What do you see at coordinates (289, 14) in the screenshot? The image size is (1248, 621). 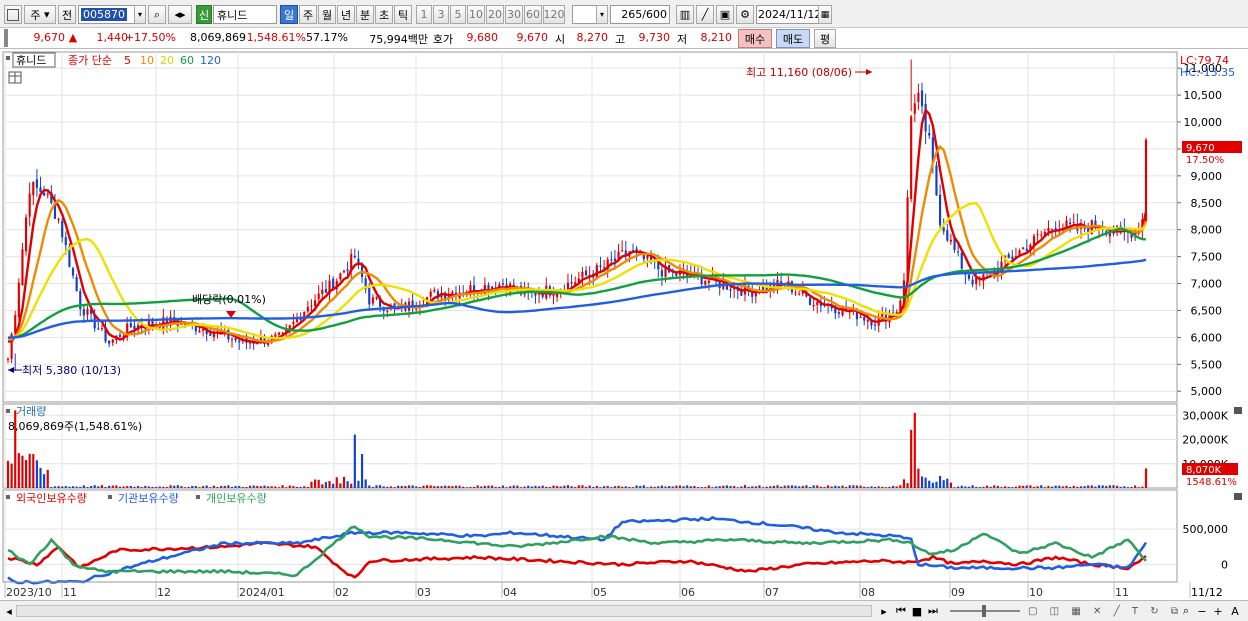 I see `period-button-0: 일` at bounding box center [289, 14].